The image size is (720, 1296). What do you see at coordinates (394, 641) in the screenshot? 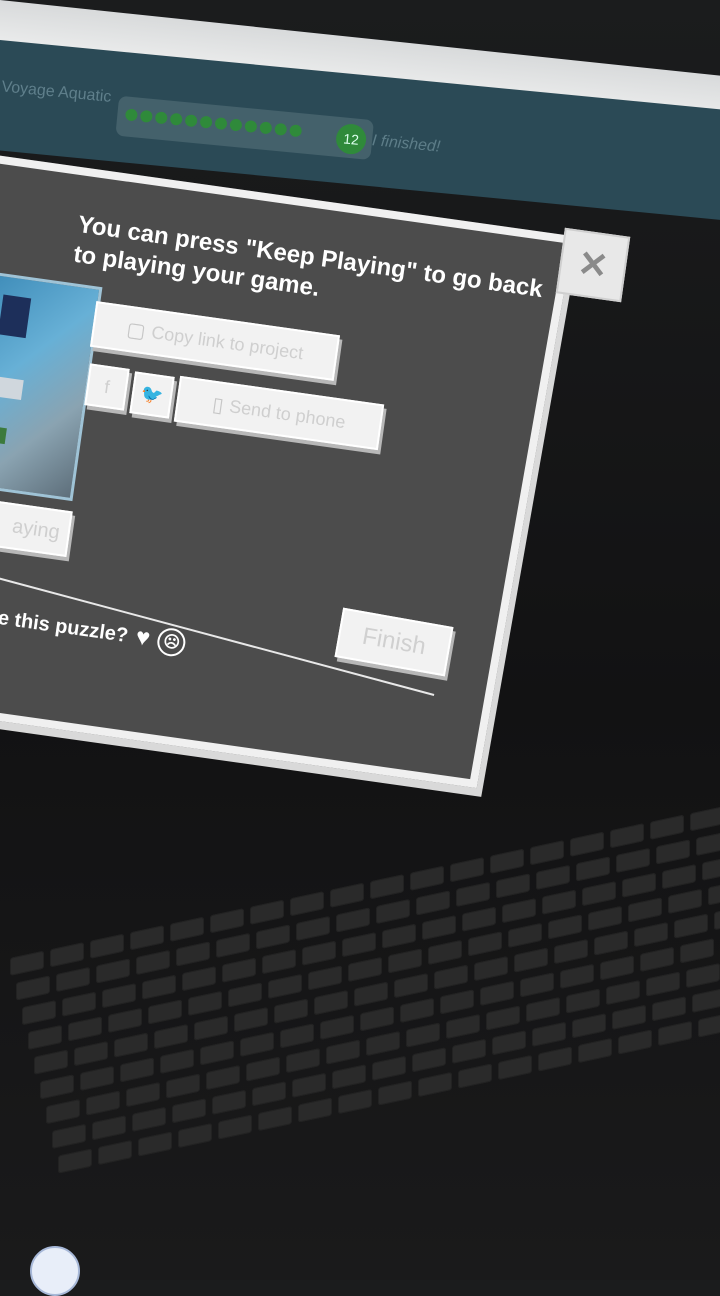
I see `finish-label: Finish` at bounding box center [394, 641].